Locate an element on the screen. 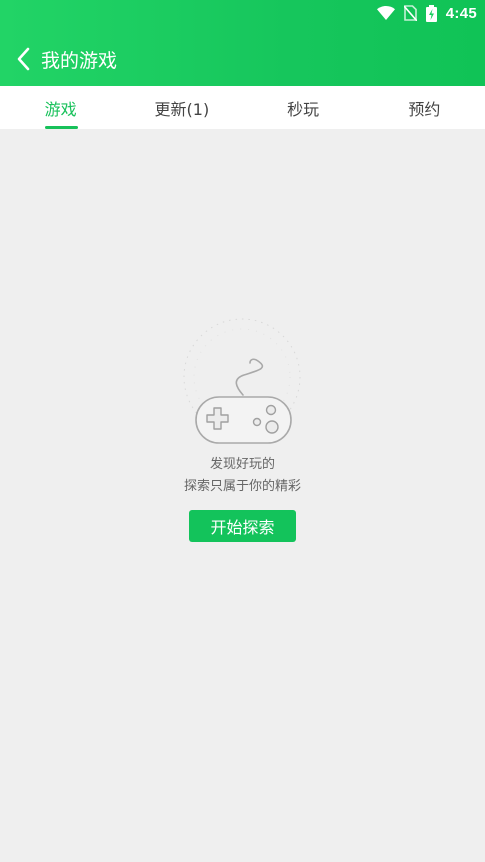 The image size is (485, 862). app-header: 4:45 我的游戏 is located at coordinates (242, 43).